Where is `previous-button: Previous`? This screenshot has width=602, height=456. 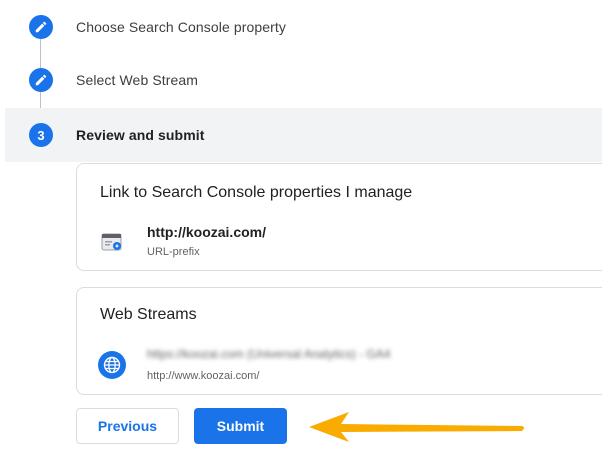
previous-button: Previous is located at coordinates (127, 426).